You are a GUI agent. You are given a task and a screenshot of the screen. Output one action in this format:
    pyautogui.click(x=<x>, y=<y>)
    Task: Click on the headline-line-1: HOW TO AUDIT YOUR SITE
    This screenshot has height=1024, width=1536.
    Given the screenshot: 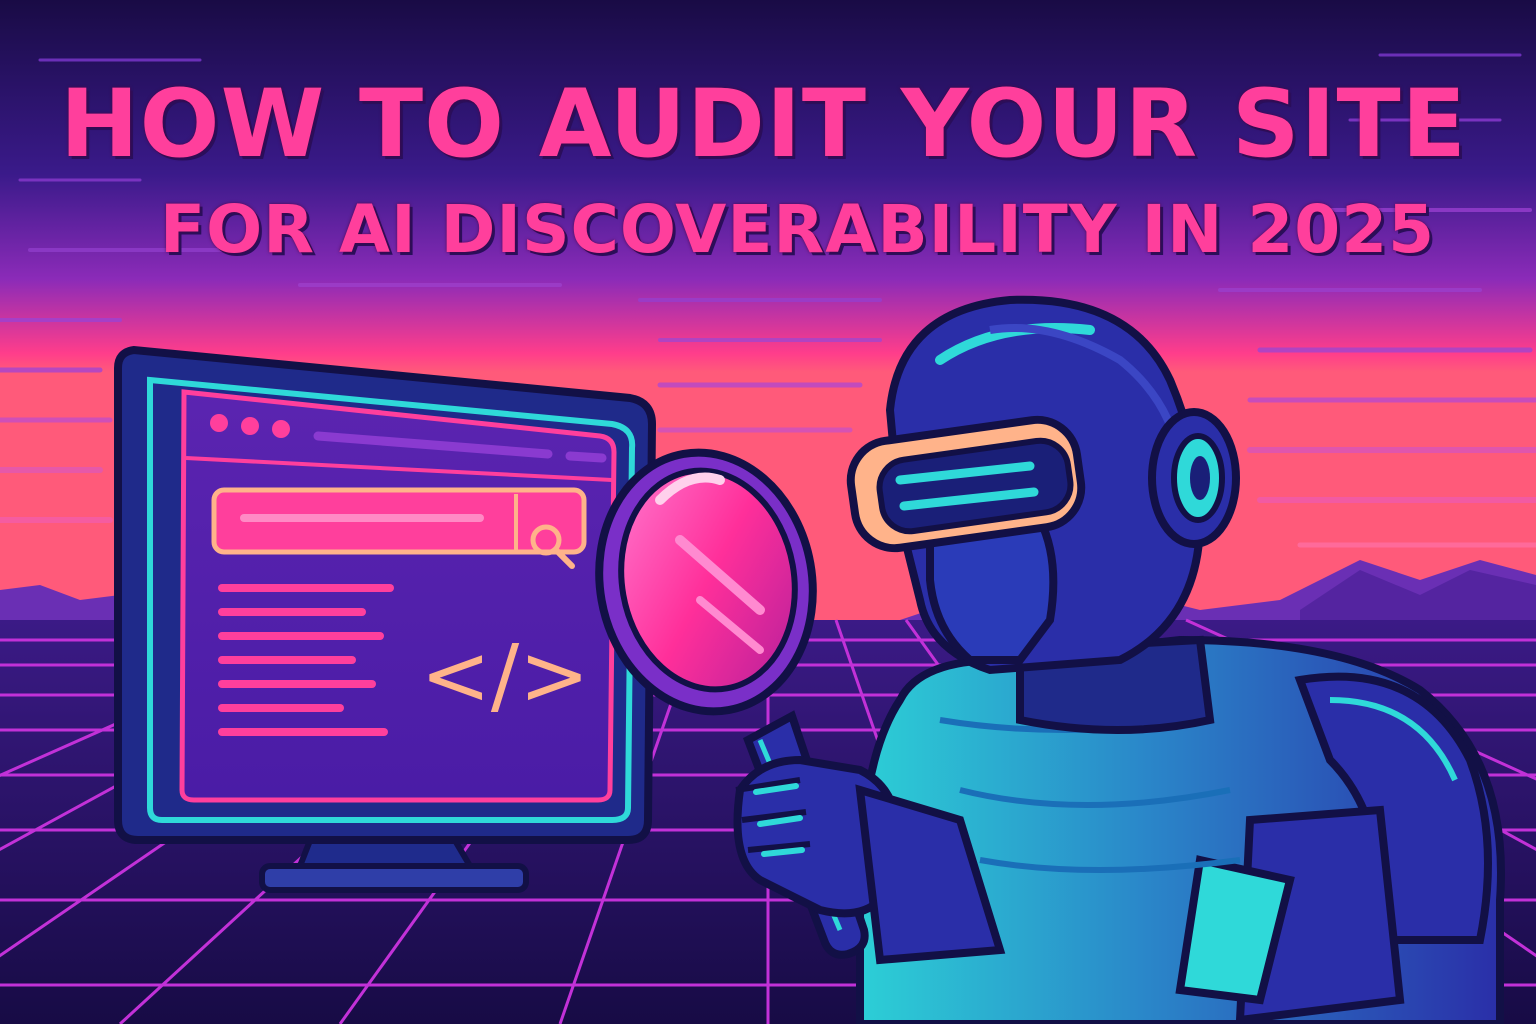 What is the action you would take?
    pyautogui.click(x=763, y=124)
    